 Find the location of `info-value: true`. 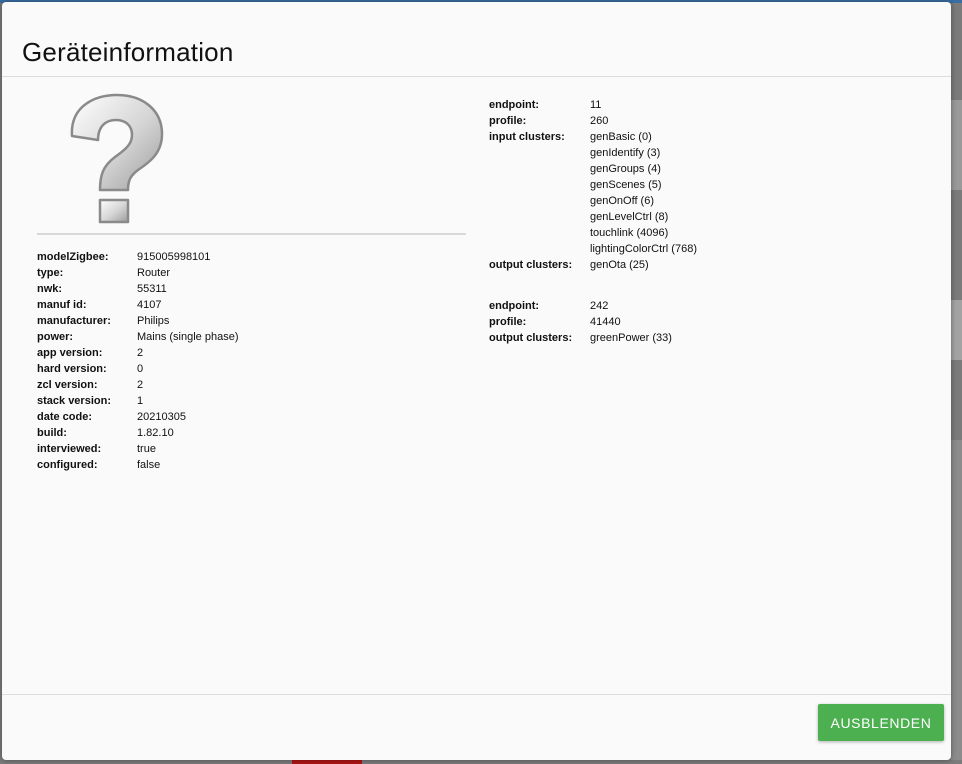

info-value: true is located at coordinates (146, 449).